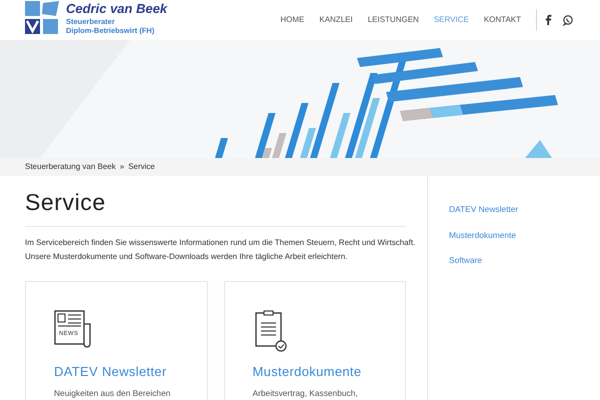 The height and width of the screenshot is (400, 600). I want to click on nav-link: KONTAKT, so click(502, 20).